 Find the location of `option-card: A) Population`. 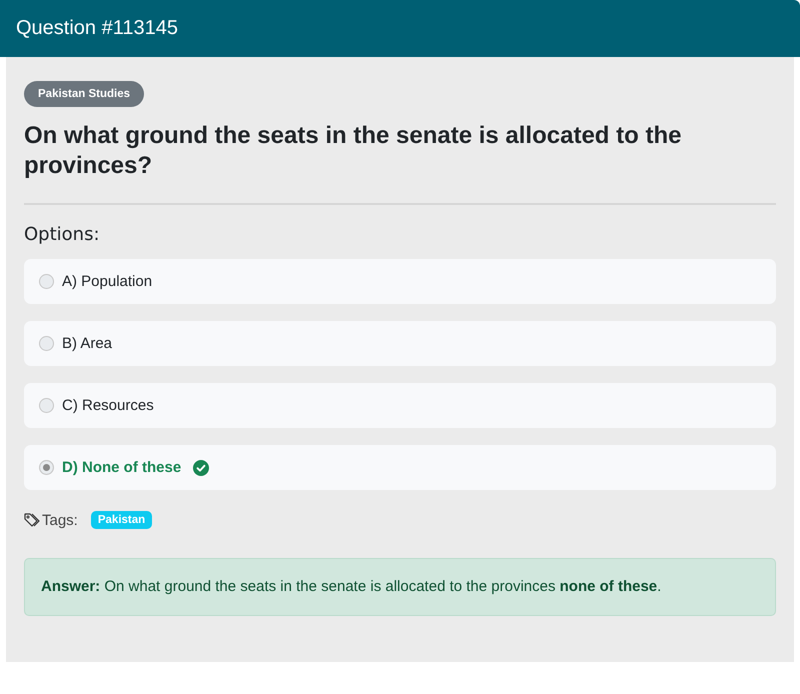

option-card: A) Population is located at coordinates (400, 281).